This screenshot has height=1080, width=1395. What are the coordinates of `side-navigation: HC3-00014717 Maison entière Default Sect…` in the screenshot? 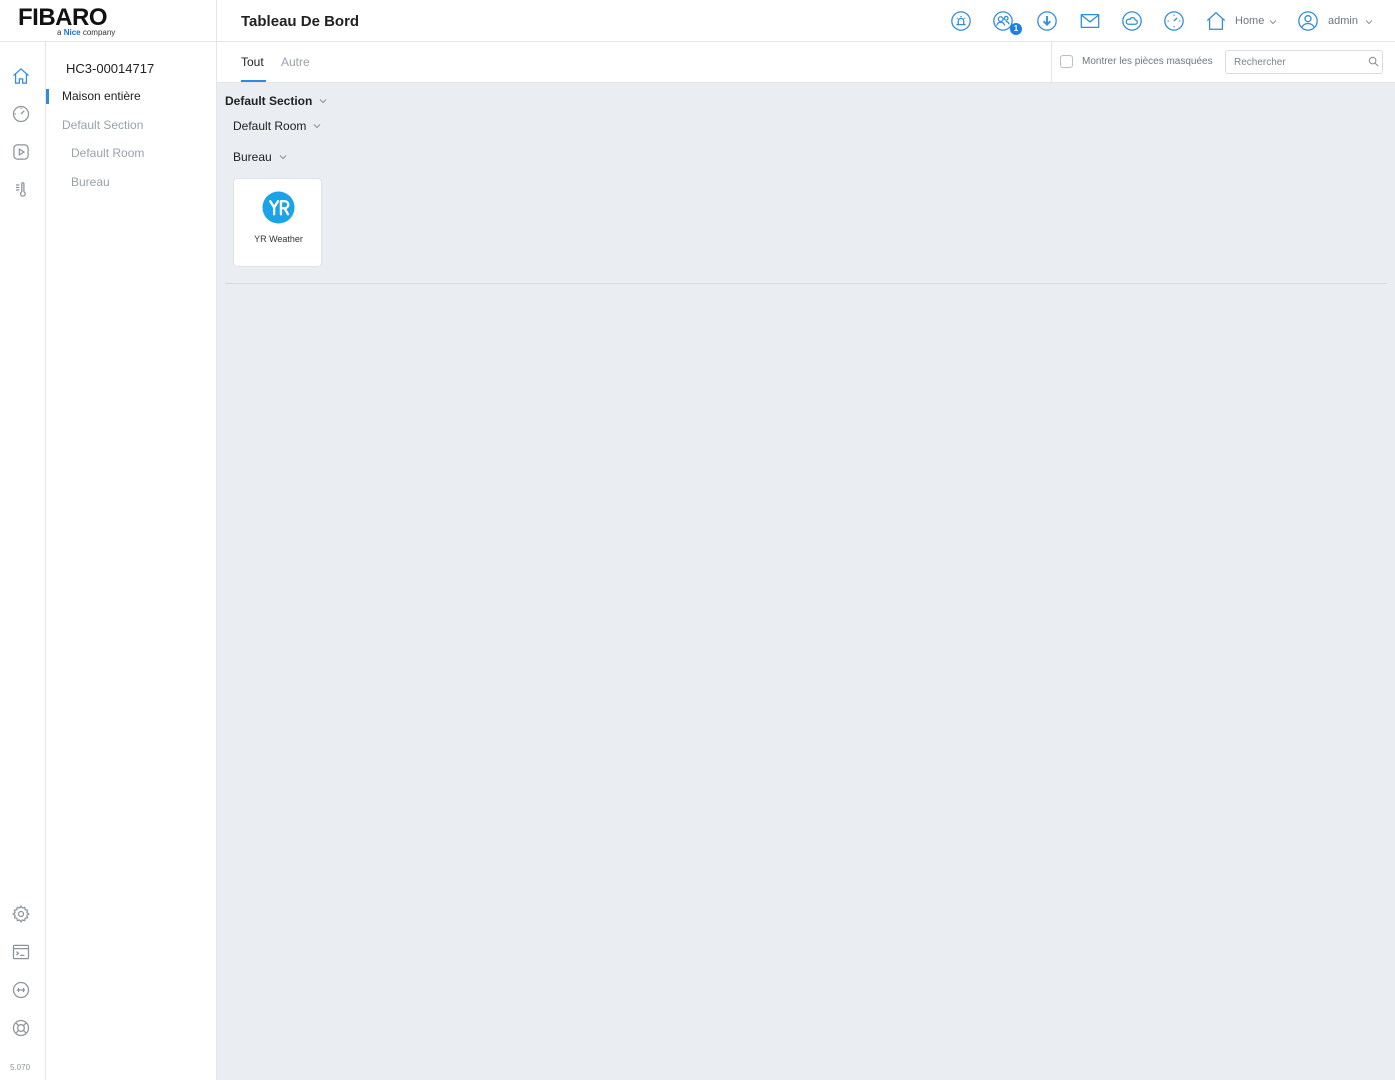 It's located at (131, 561).